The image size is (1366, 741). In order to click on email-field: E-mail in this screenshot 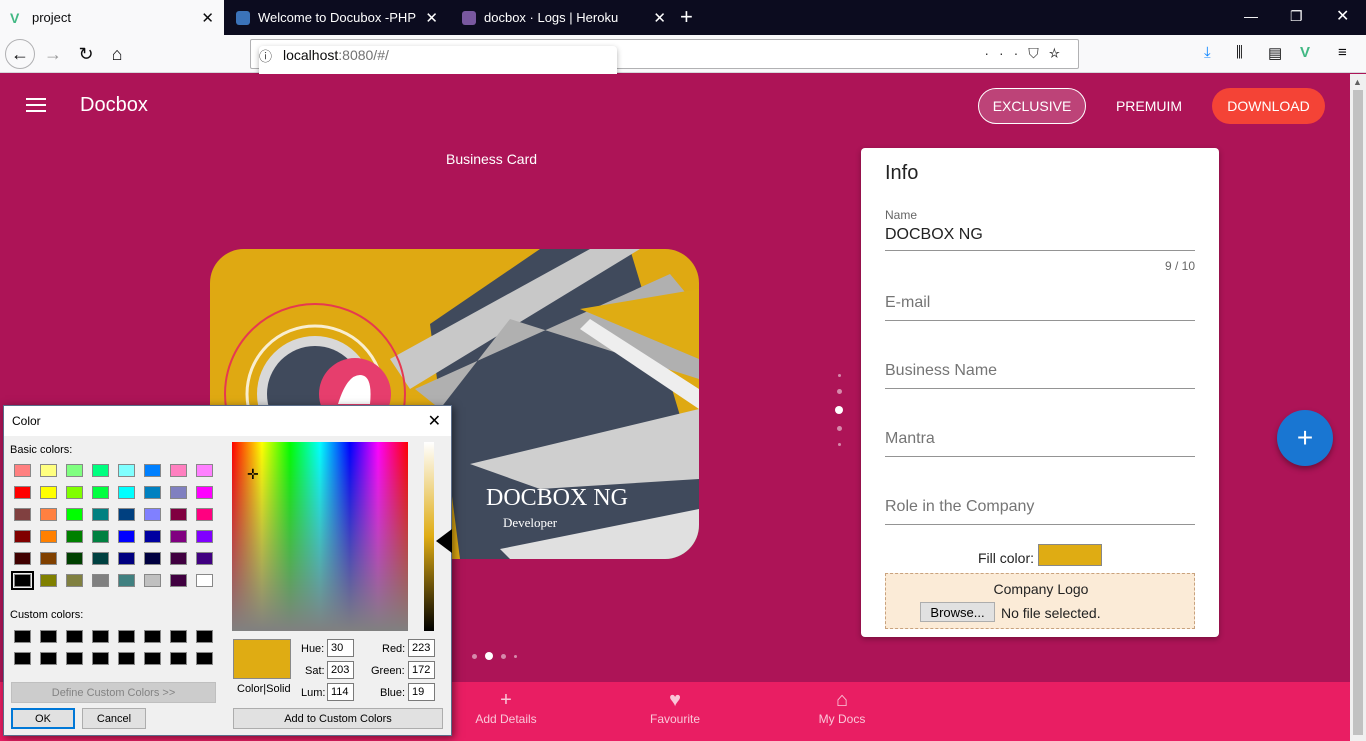, I will do `click(1040, 307)`.